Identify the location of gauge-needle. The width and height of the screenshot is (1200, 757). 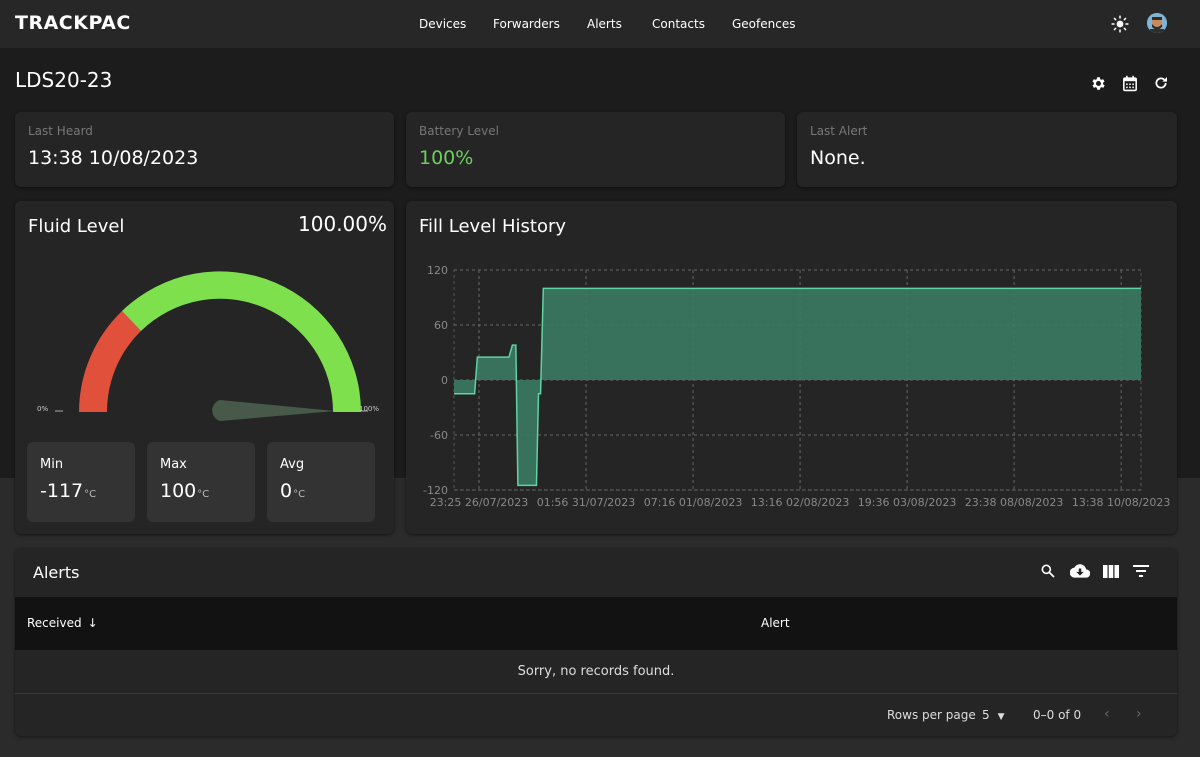
(273, 410).